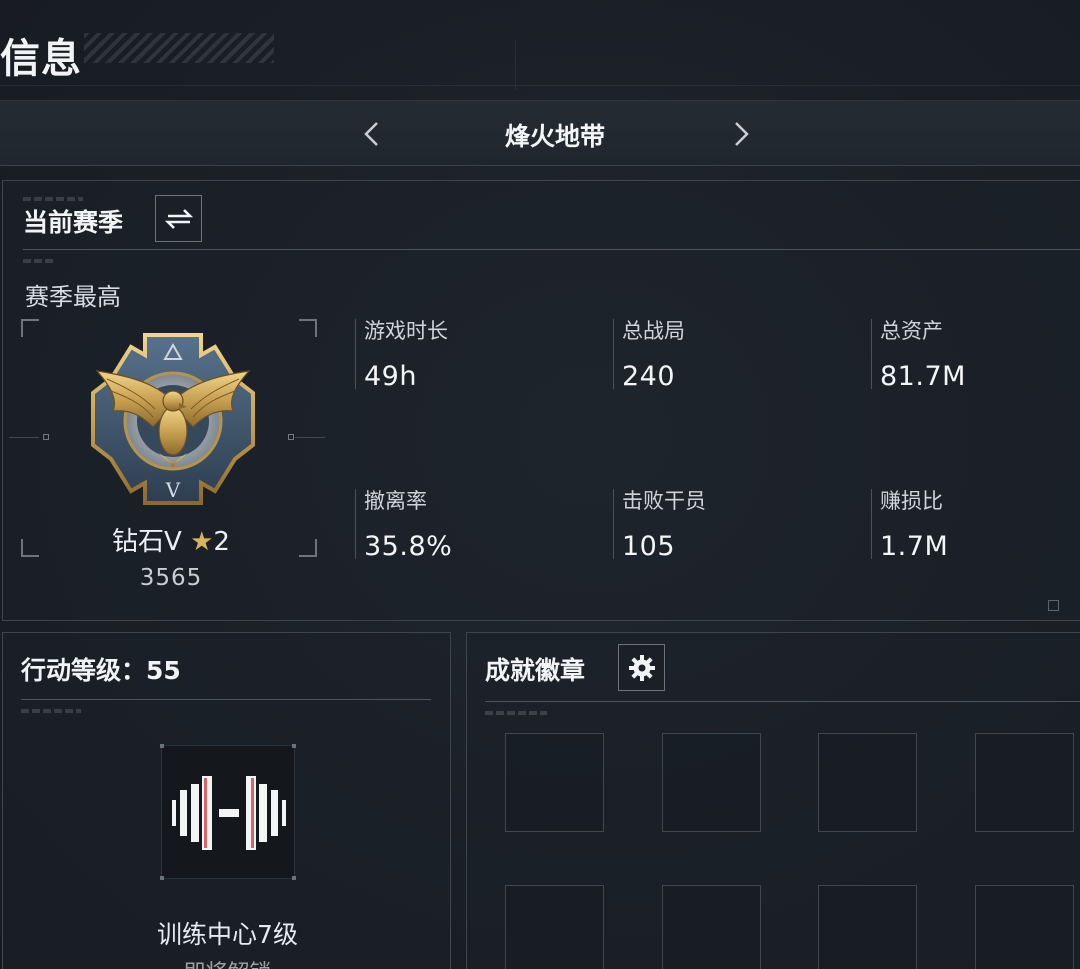 The width and height of the screenshot is (1080, 969). Describe the element at coordinates (227, 934) in the screenshot. I see `training-center-label: 训练中心7级` at that location.